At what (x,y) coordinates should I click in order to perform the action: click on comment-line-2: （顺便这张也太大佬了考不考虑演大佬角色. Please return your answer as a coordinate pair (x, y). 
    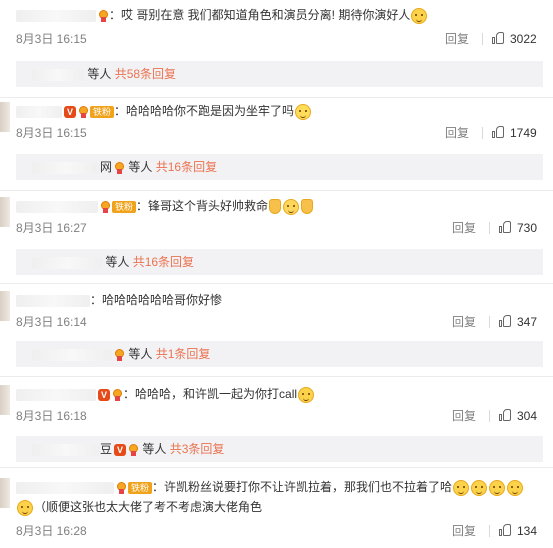
    Looking at the image, I should click on (279, 507).